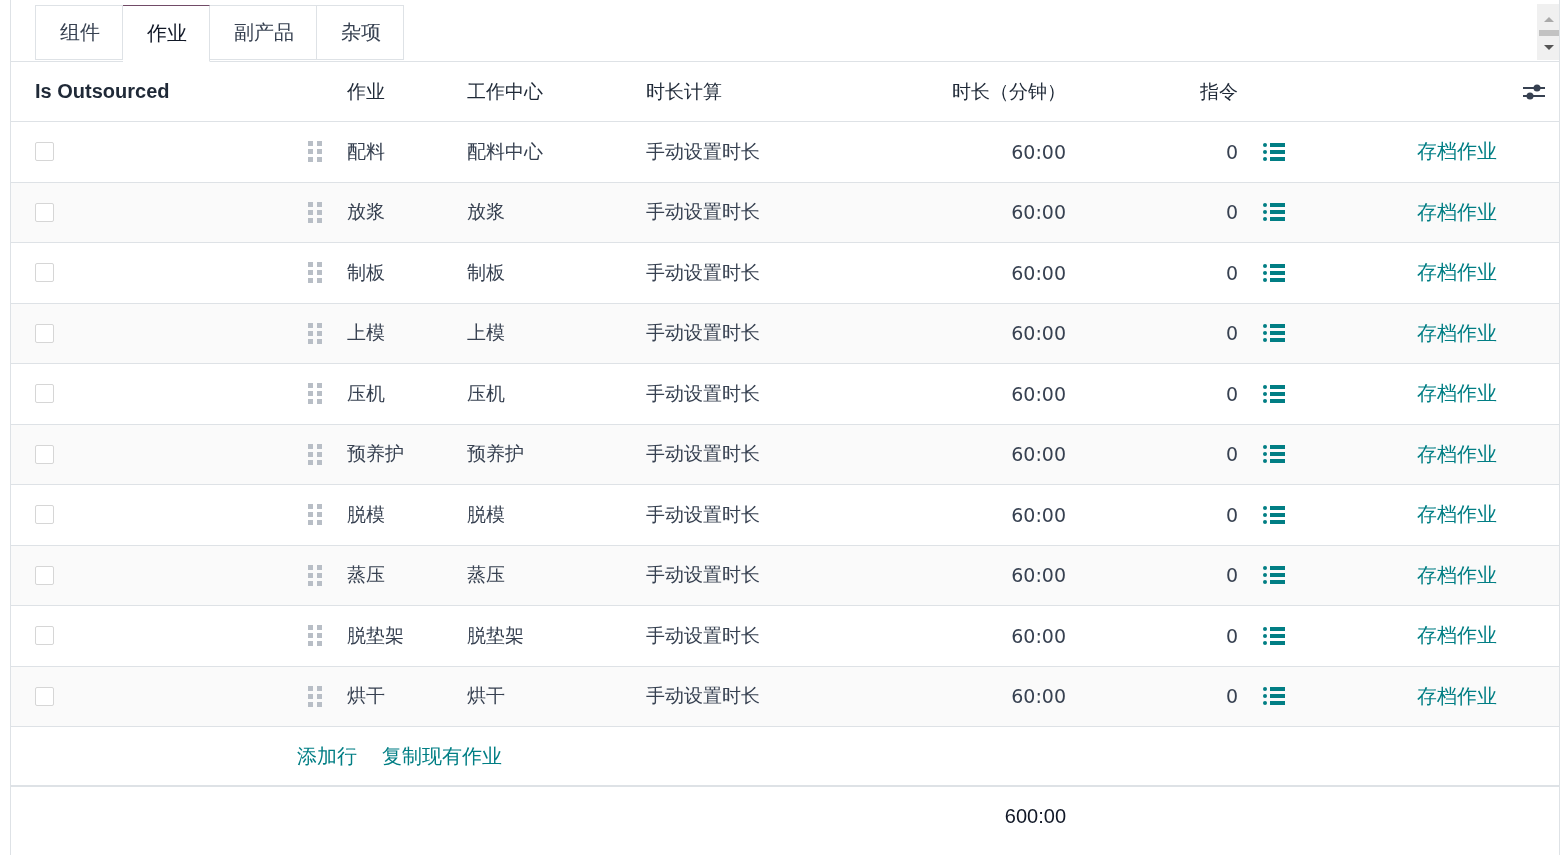 The height and width of the screenshot is (855, 1561). What do you see at coordinates (263, 32) in the screenshot?
I see `tab: 副产品` at bounding box center [263, 32].